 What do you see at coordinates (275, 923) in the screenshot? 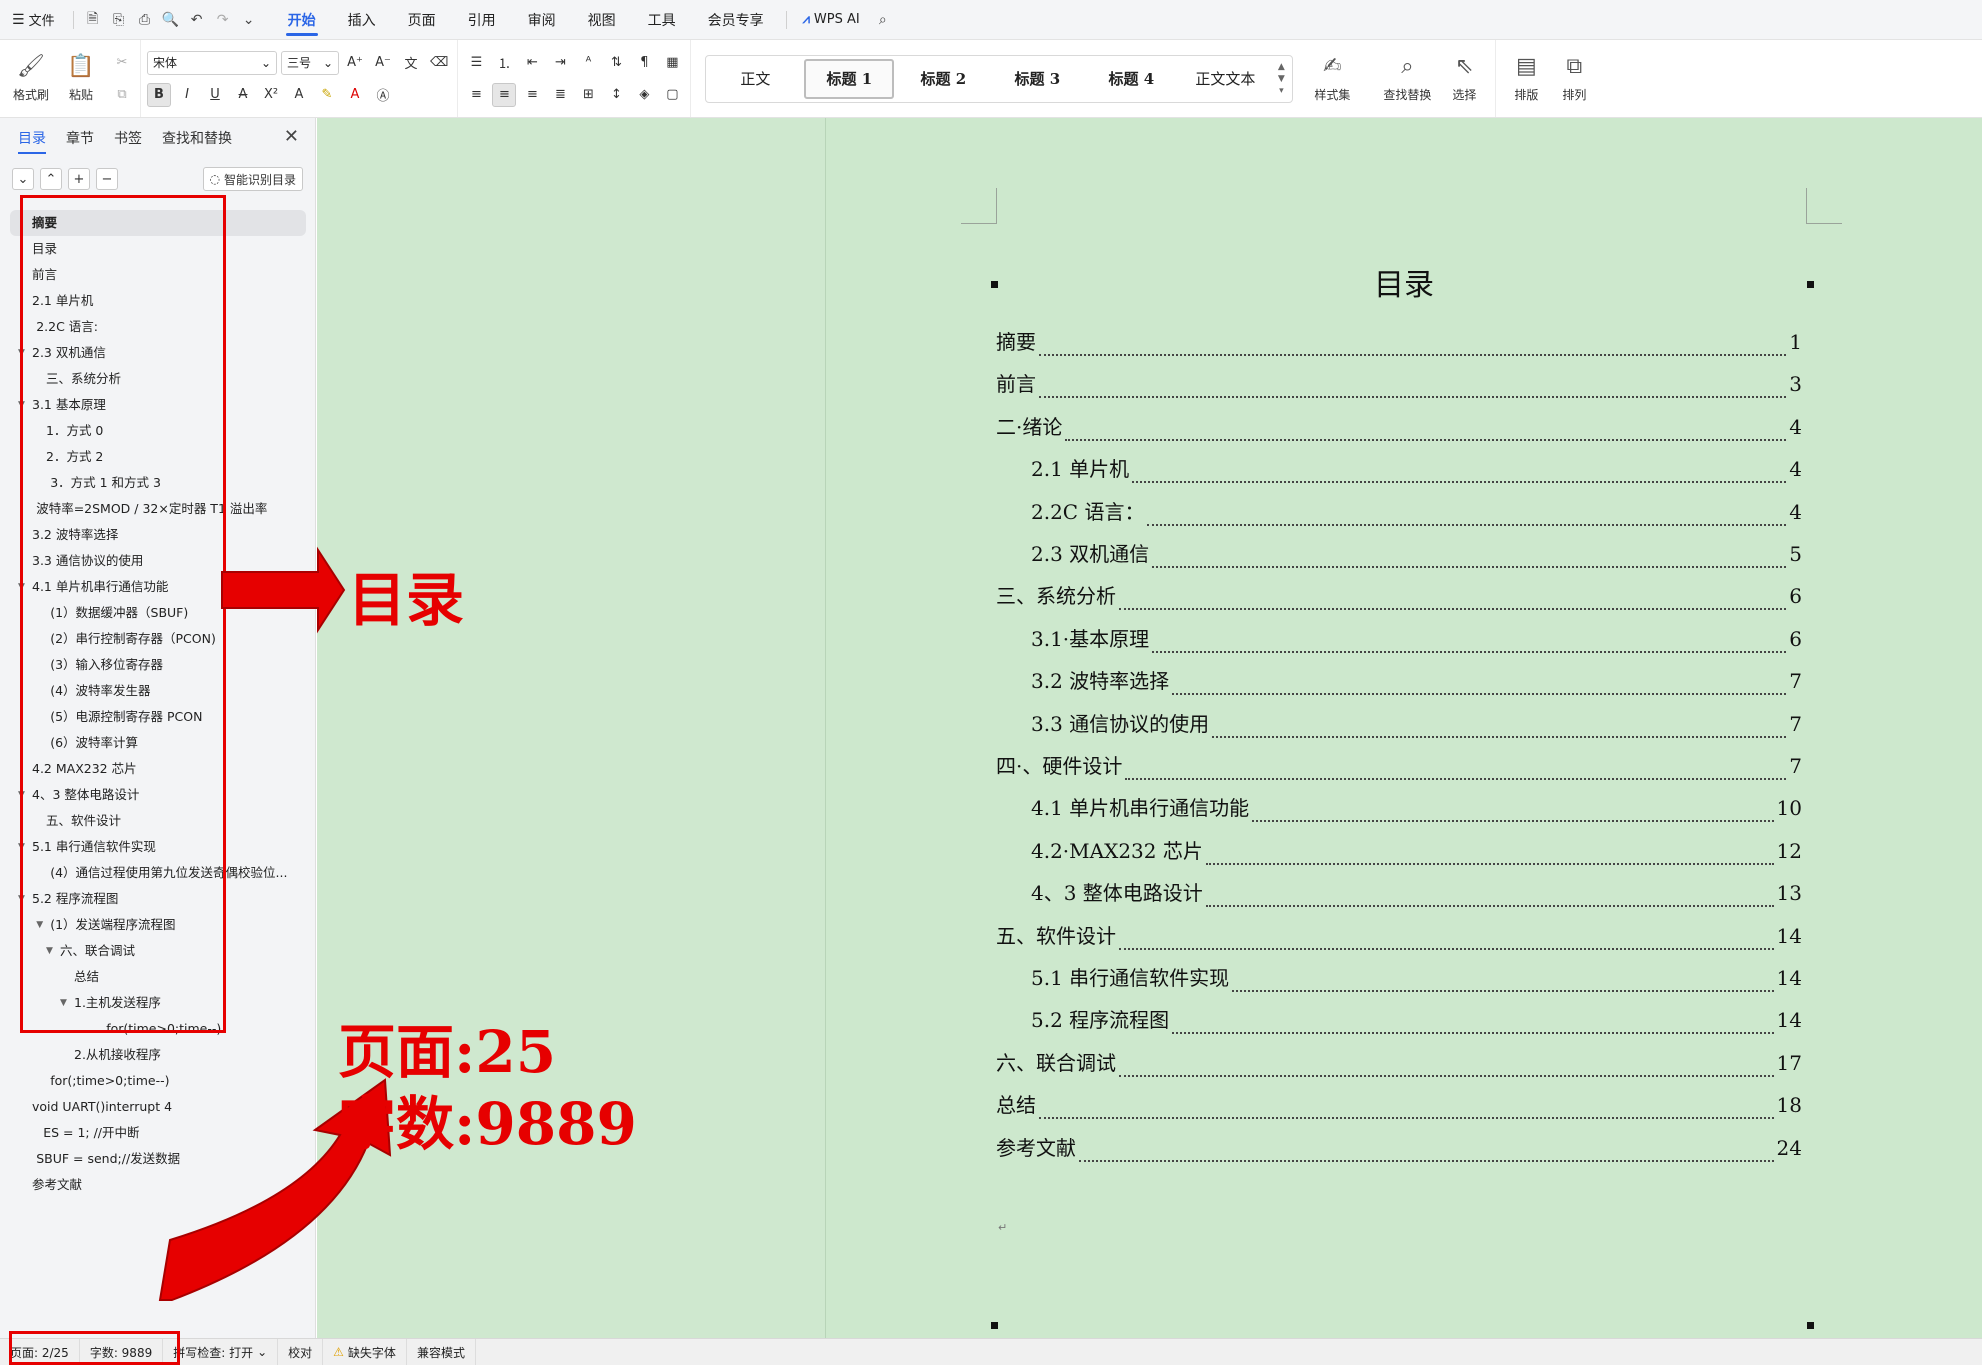
I see `annotation-arrows` at bounding box center [275, 923].